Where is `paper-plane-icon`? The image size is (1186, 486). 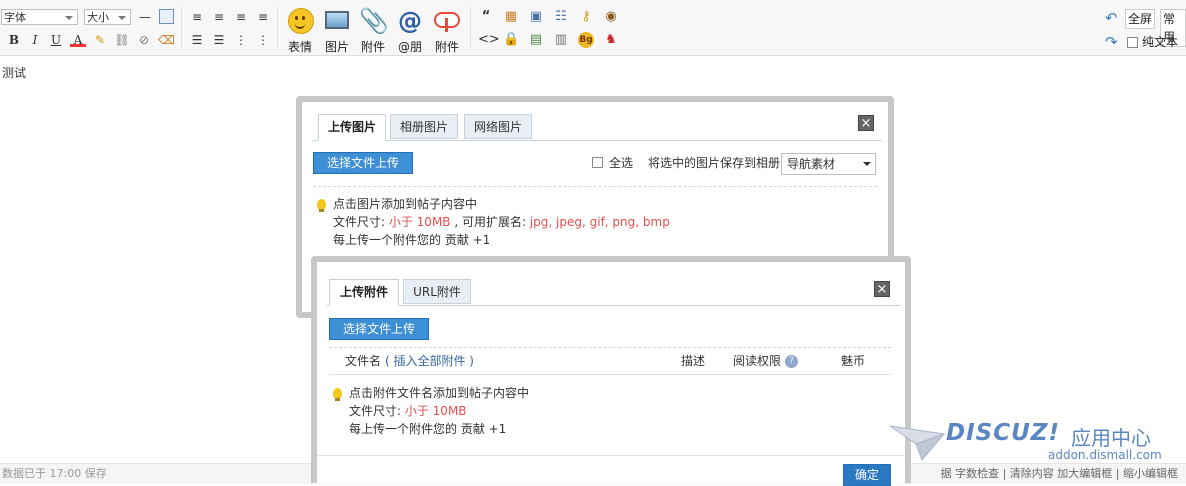
paper-plane-icon is located at coordinates (917, 443).